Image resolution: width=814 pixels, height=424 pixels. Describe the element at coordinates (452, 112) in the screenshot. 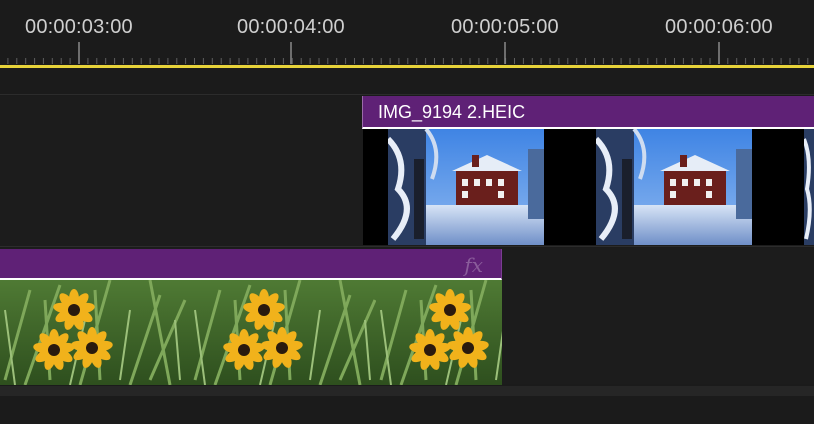

I see `clip-title: IMG_9194 2.HEIC` at that location.